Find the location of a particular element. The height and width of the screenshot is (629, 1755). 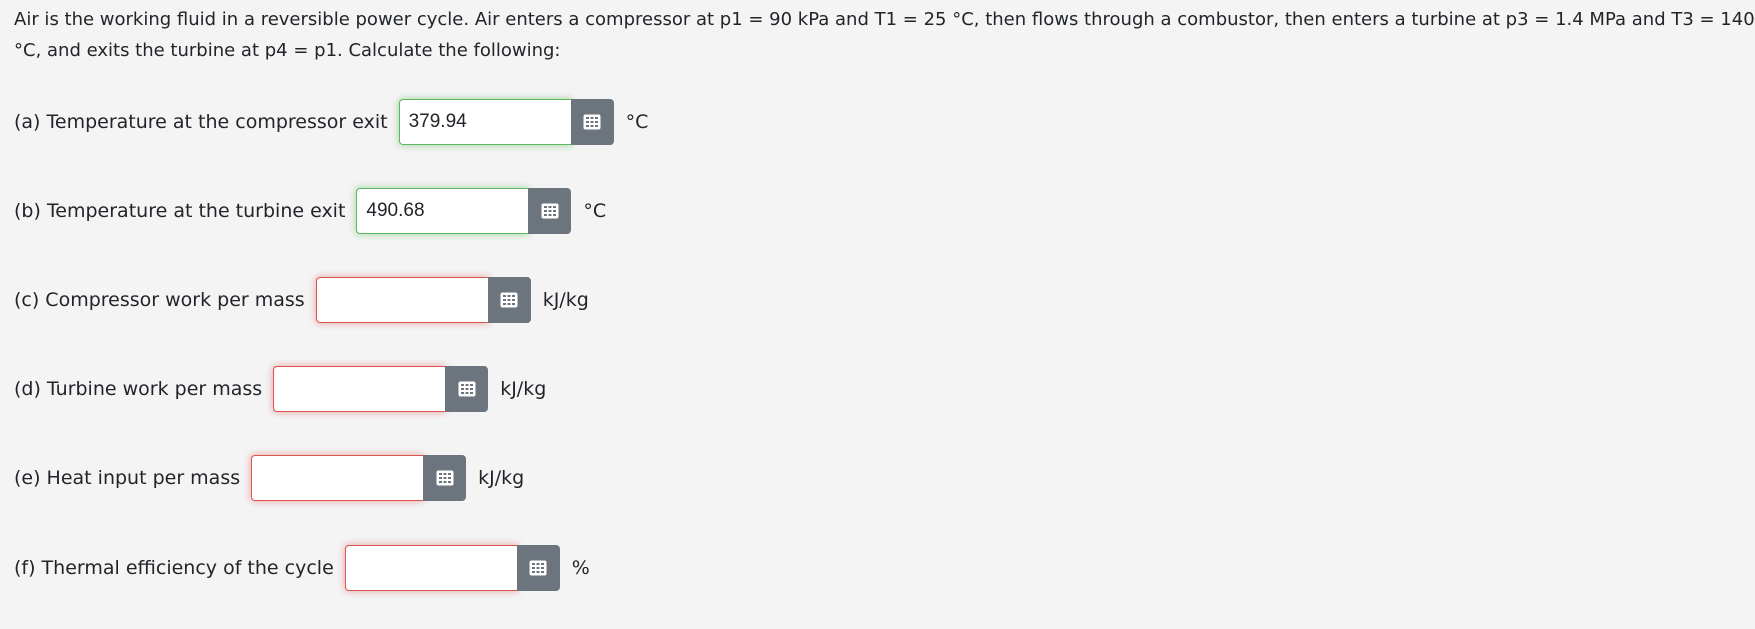

question-d: (d) Turbine work per mass kJ/kg is located at coordinates (280, 389).